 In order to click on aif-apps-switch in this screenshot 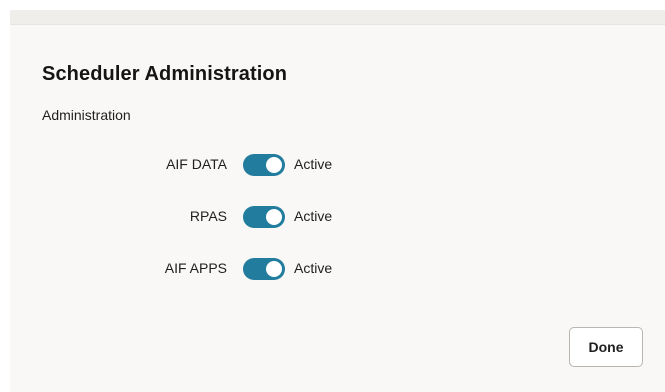, I will do `click(264, 269)`.